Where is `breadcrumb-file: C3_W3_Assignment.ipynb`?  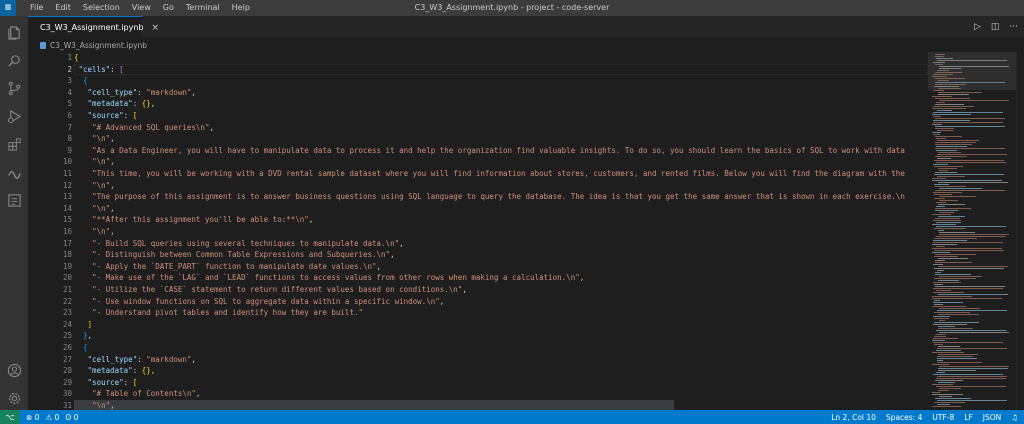
breadcrumb-file: C3_W3_Assignment.ipynb is located at coordinates (98, 45).